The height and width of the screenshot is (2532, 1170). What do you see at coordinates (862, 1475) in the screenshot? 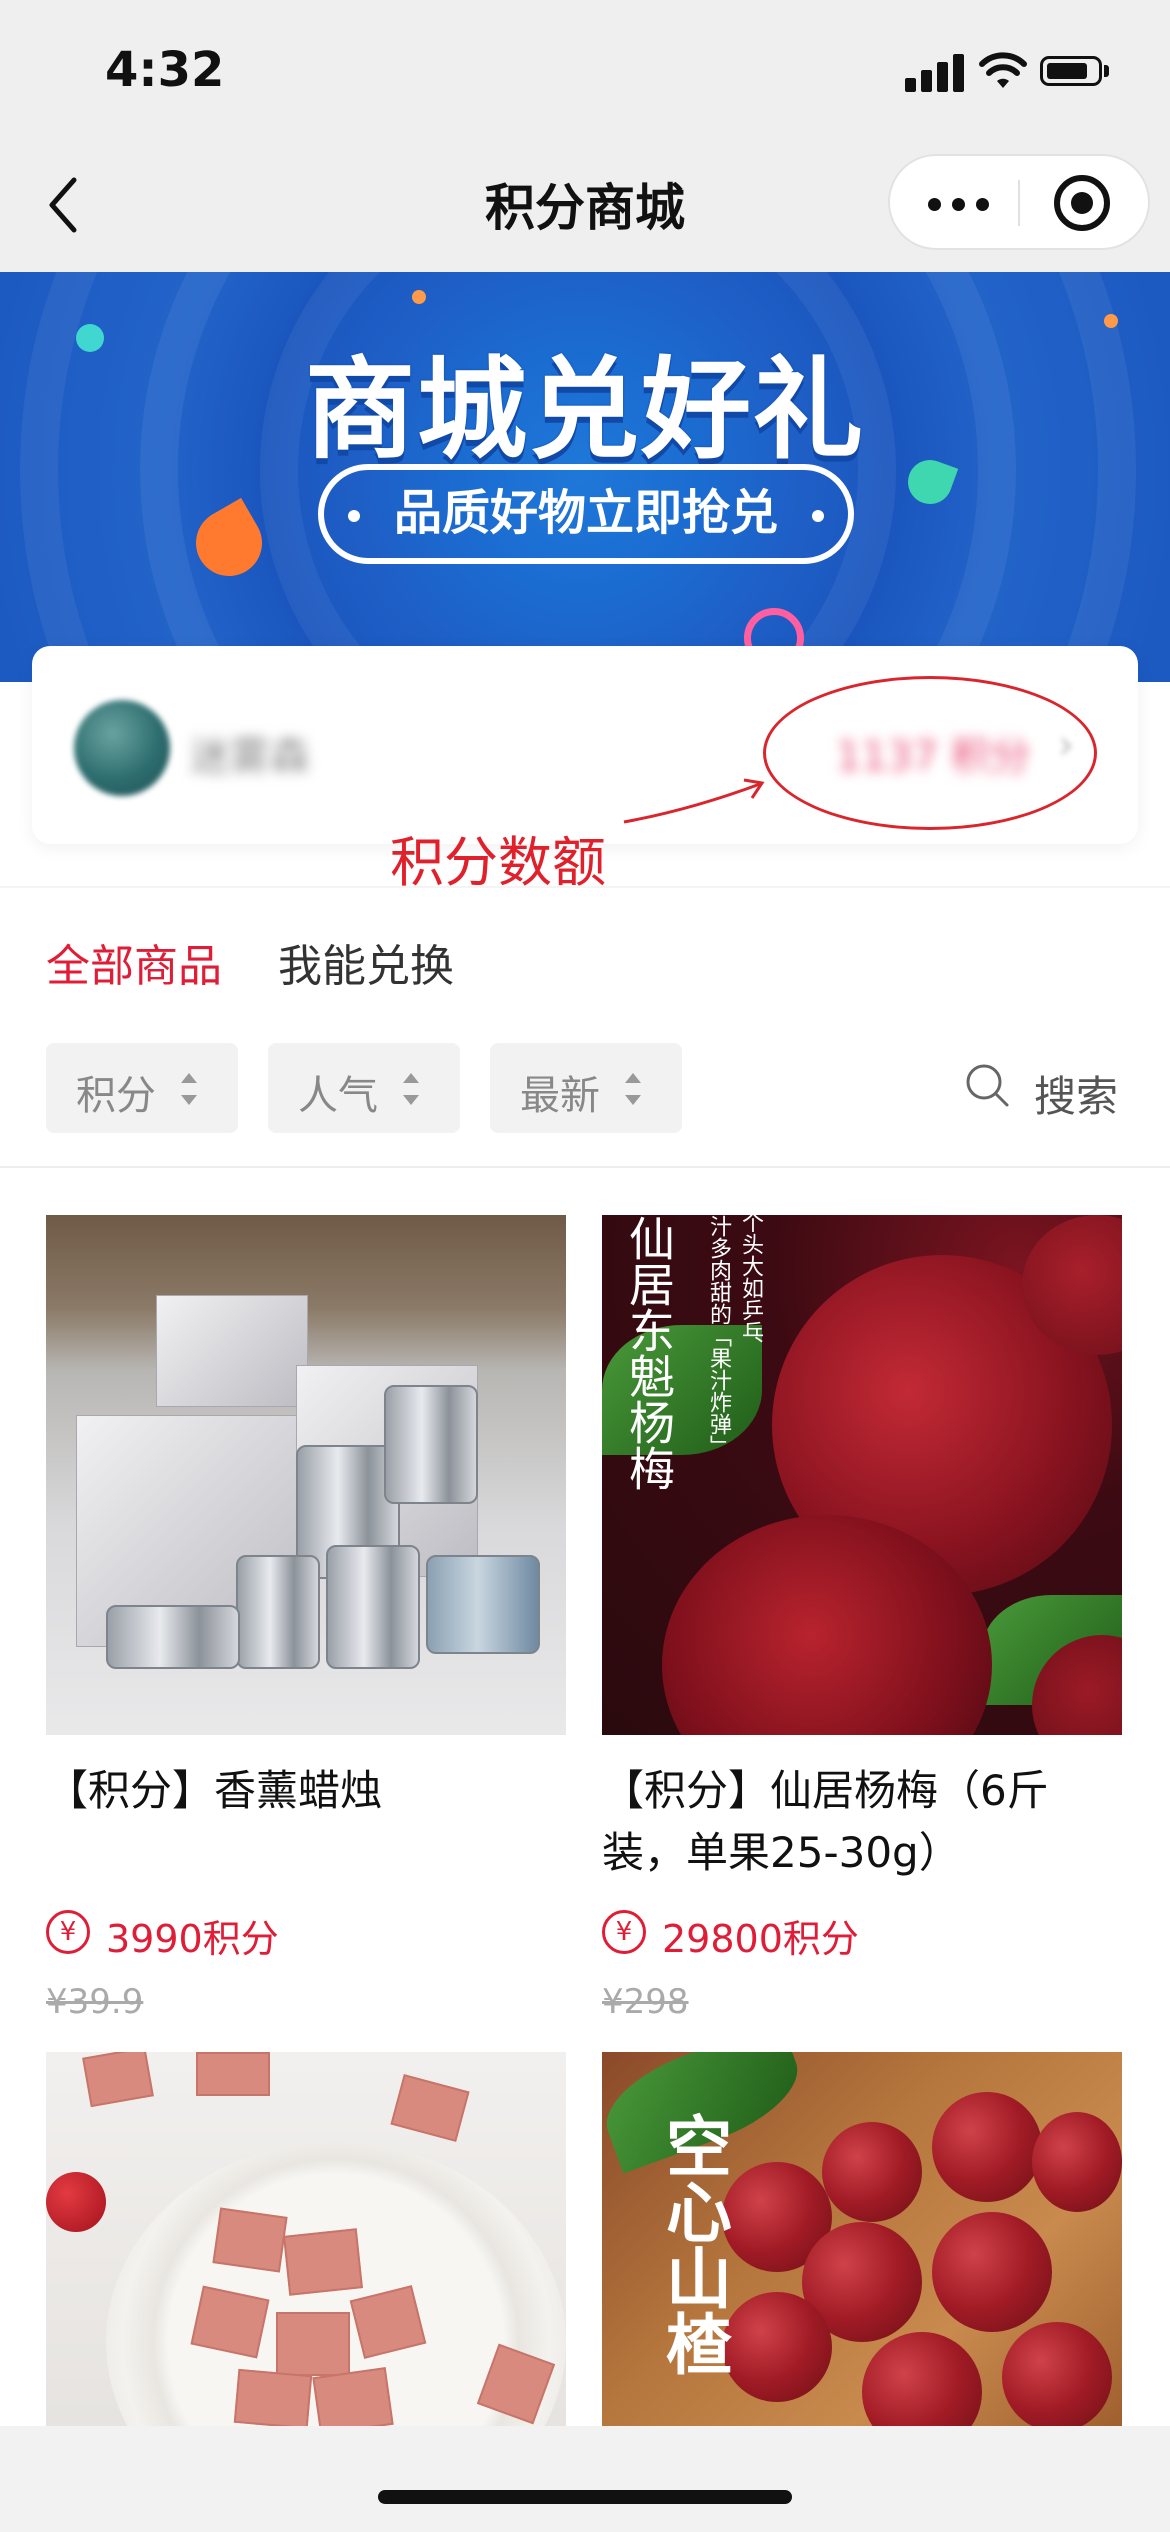
I see `product-image-bayberries: 仙居东魁杨梅 个头大如乒乓 汁多肉甜的「果汁炸弹」` at bounding box center [862, 1475].